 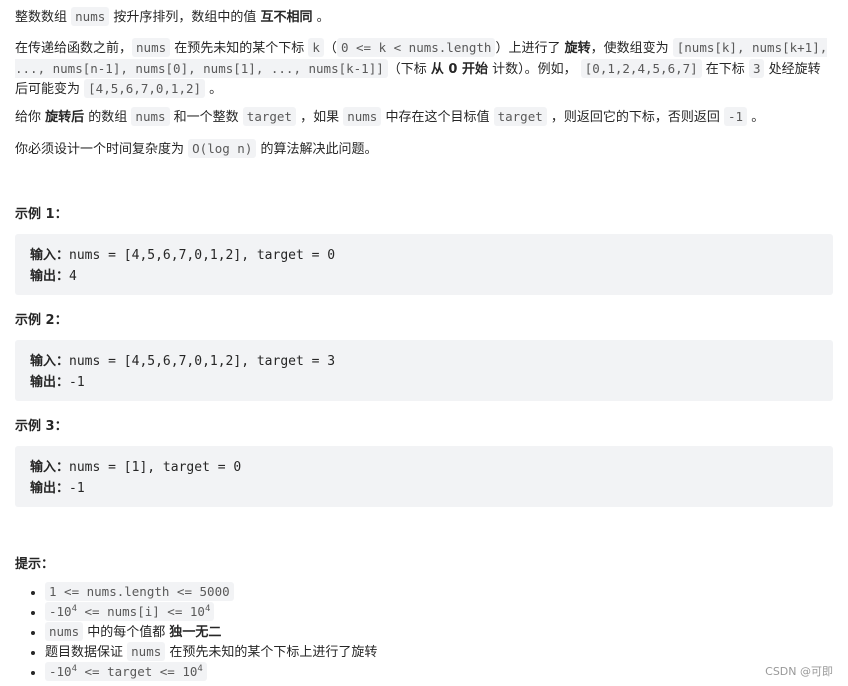 What do you see at coordinates (65, 117) in the screenshot?
I see `bold-text: 旋转后` at bounding box center [65, 117].